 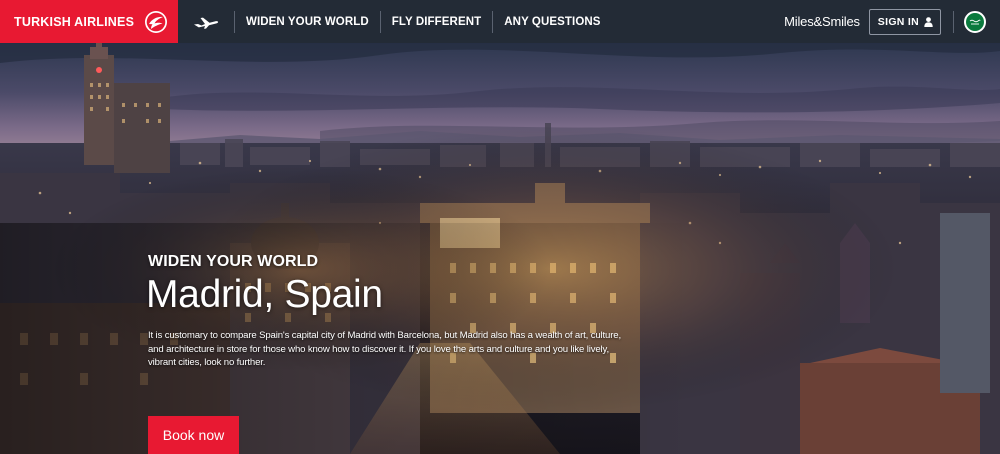 I want to click on sign-in-button: SIGN IN, so click(x=904, y=21).